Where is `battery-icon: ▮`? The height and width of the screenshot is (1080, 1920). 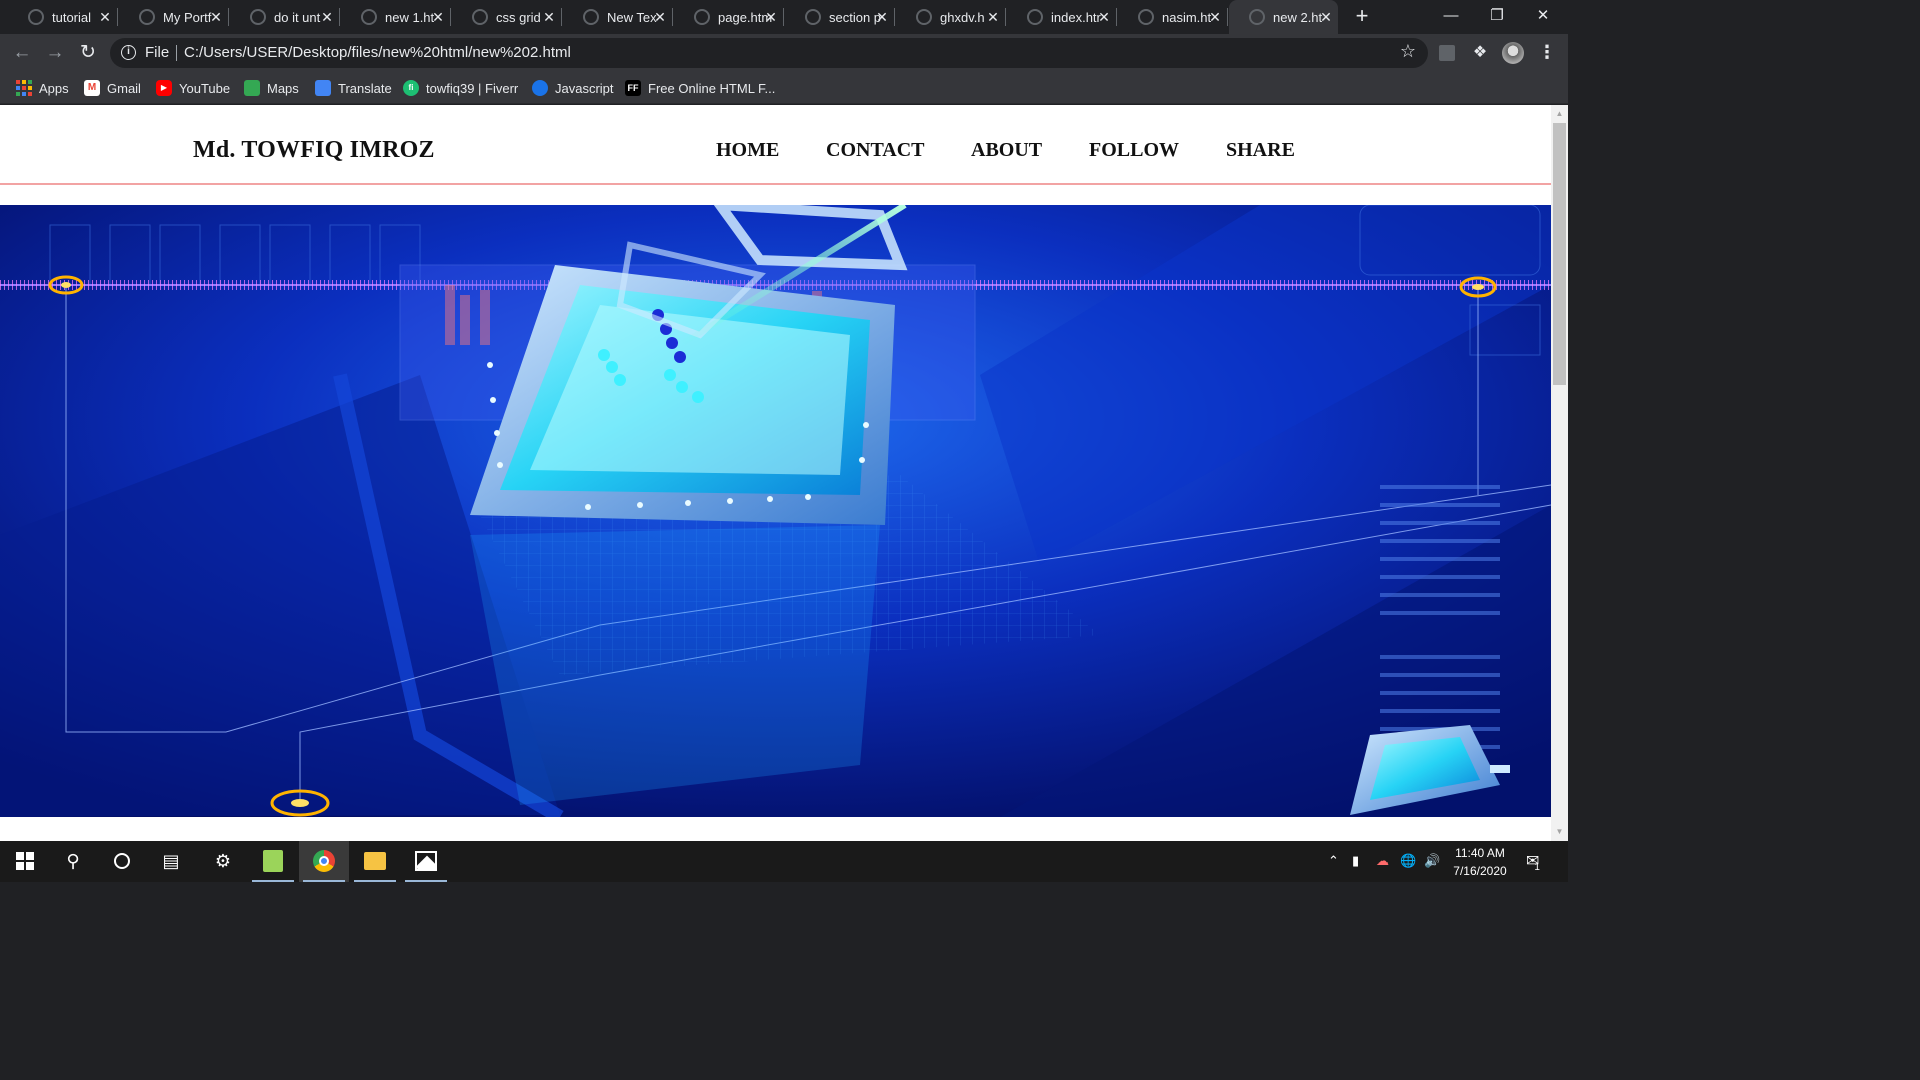
battery-icon: ▮ is located at coordinates (1355, 861).